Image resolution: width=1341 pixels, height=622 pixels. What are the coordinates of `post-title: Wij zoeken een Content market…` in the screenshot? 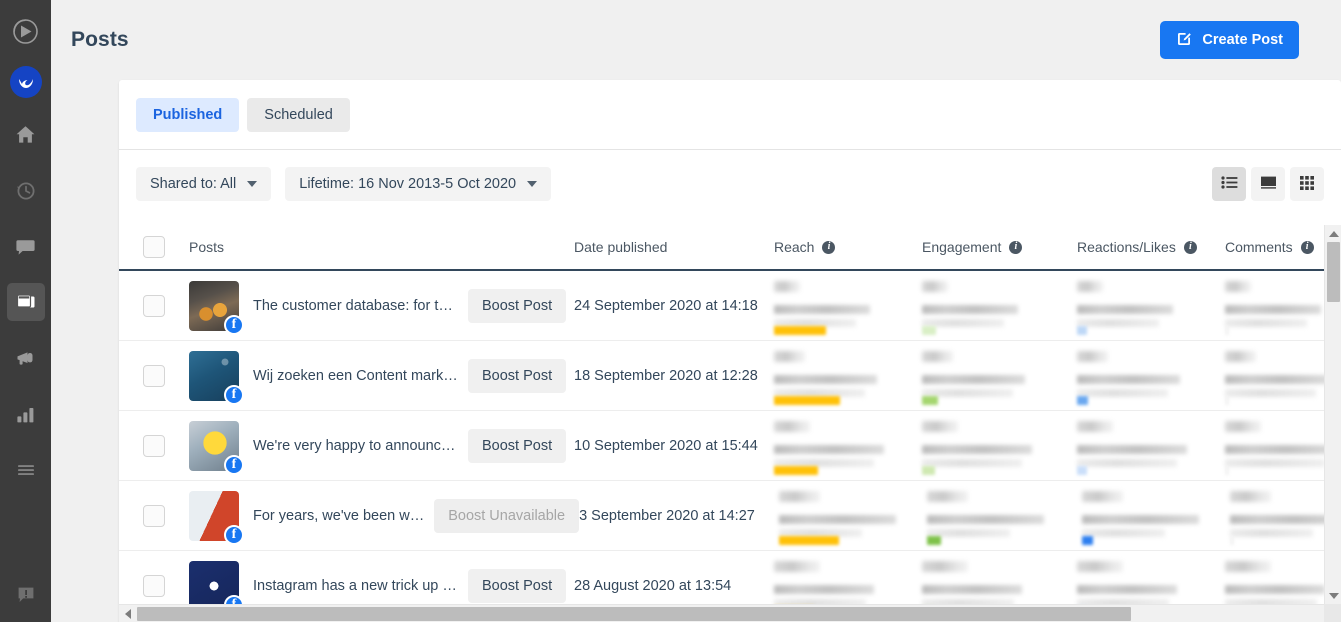 It's located at (355, 376).